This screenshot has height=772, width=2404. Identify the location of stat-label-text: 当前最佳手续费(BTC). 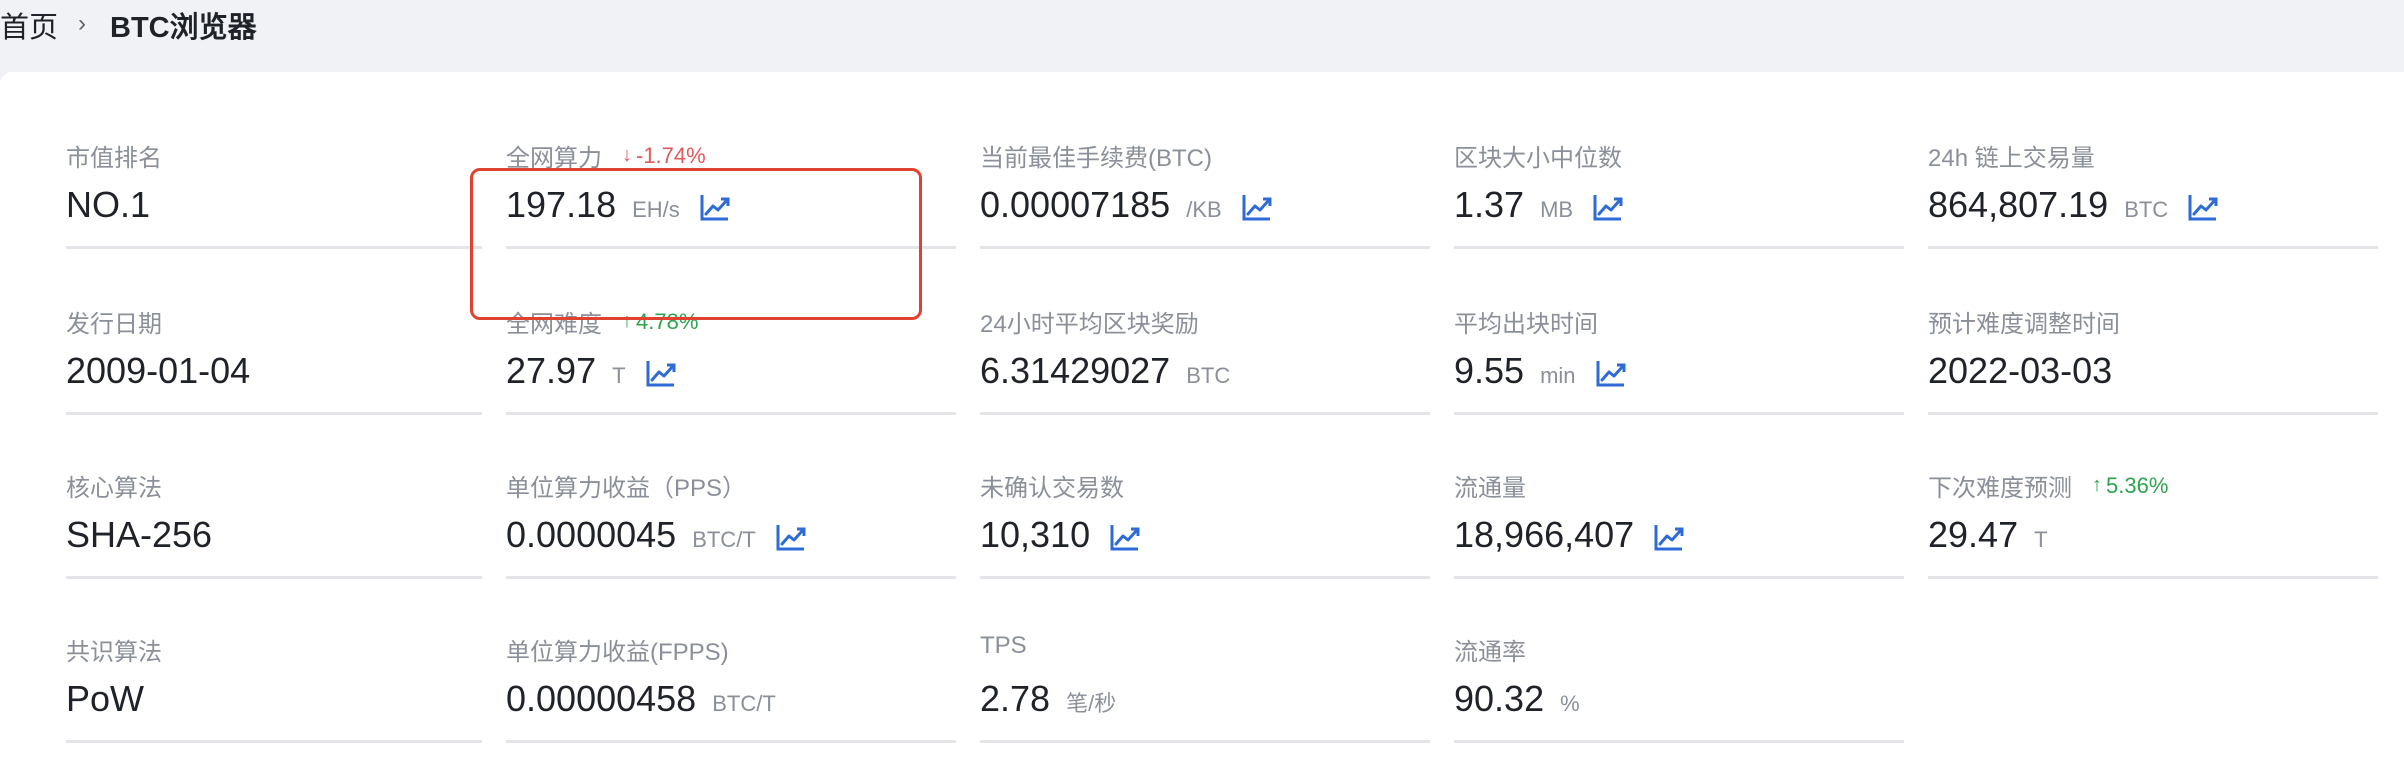
(1096, 158).